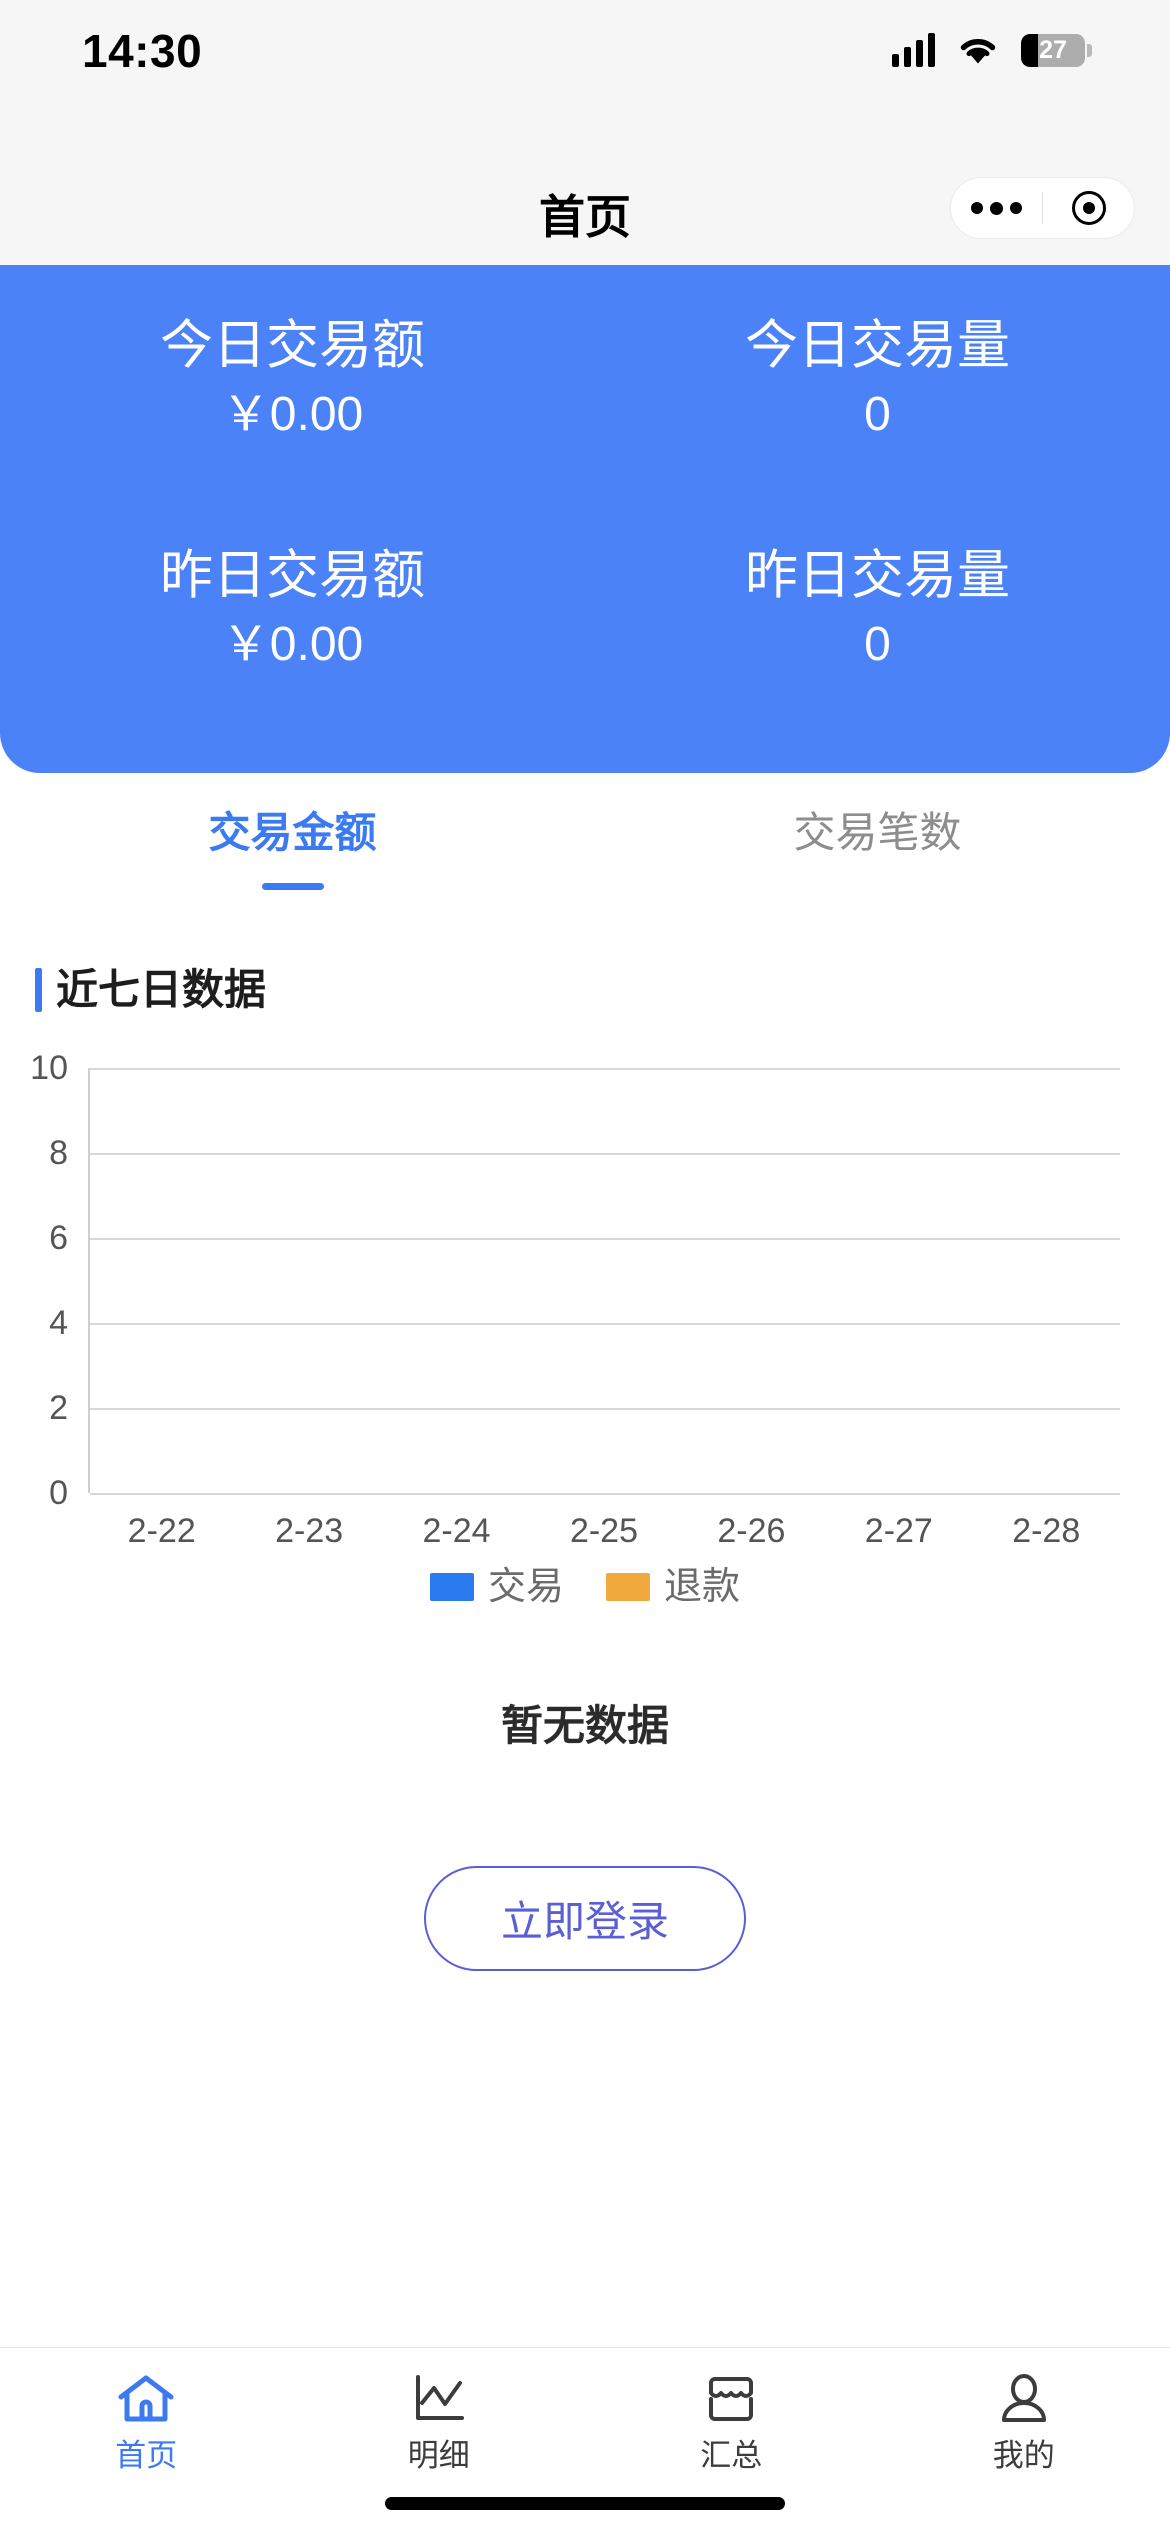 Image resolution: width=1170 pixels, height=2532 pixels. I want to click on y-tick-label: 8, so click(58, 1153).